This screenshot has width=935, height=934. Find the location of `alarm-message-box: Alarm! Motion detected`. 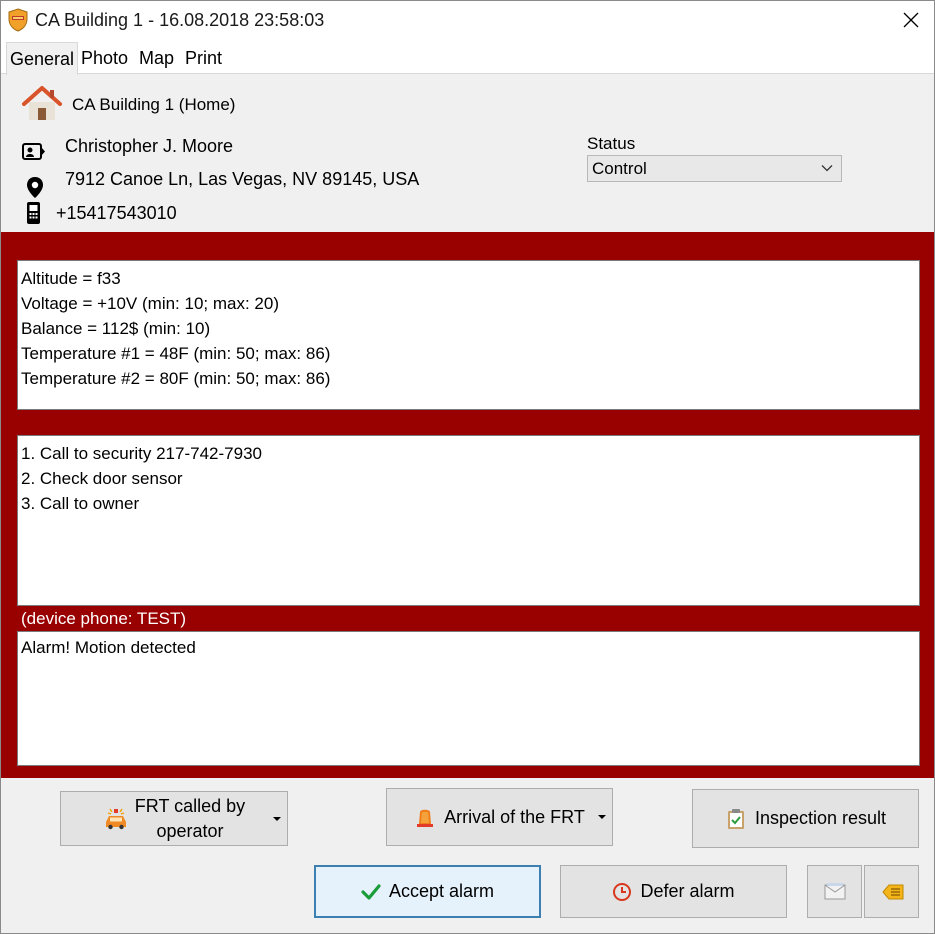

alarm-message-box: Alarm! Motion detected is located at coordinates (468, 698).